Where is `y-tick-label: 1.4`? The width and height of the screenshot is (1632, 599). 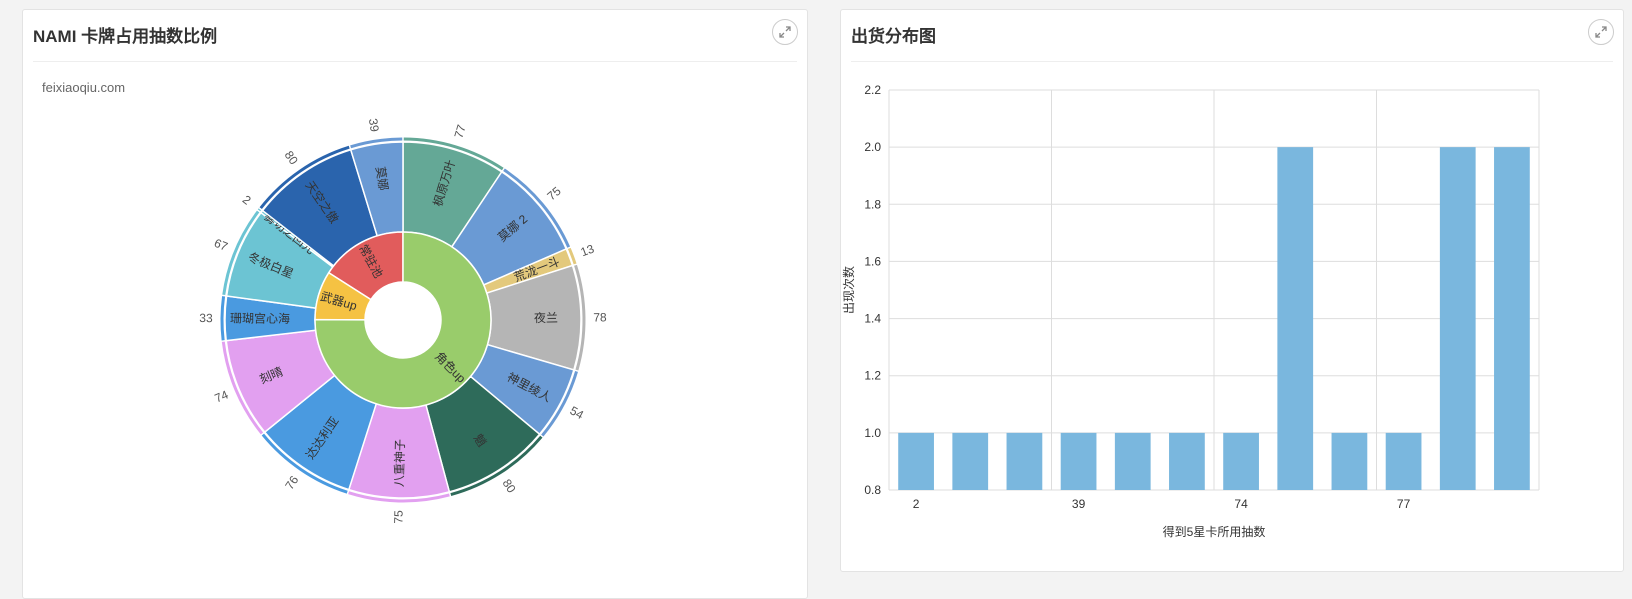 y-tick-label: 1.4 is located at coordinates (872, 319).